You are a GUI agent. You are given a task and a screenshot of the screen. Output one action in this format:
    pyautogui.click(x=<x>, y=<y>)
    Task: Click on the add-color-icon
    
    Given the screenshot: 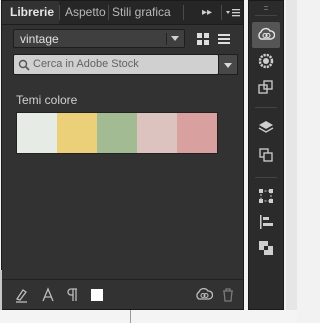 What is the action you would take?
    pyautogui.click(x=97, y=295)
    